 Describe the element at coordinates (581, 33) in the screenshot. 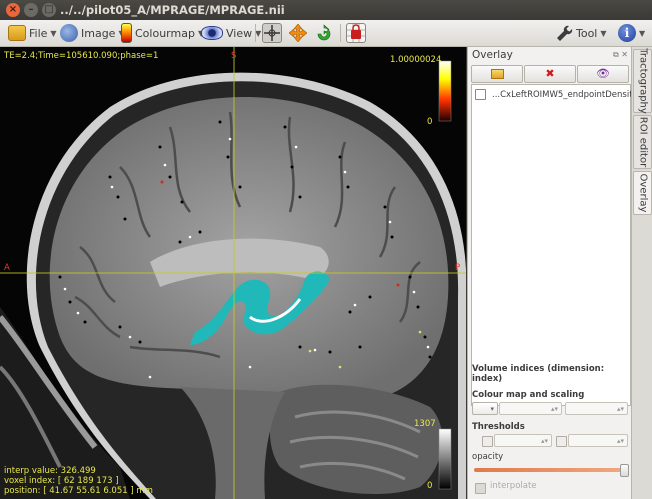

I see `tool-menu-button: Tool ▼` at that location.